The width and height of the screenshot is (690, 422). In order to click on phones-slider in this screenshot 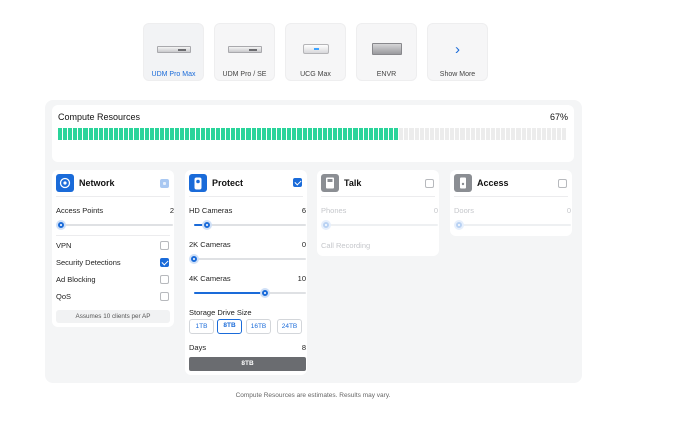, I will do `click(379, 225)`.